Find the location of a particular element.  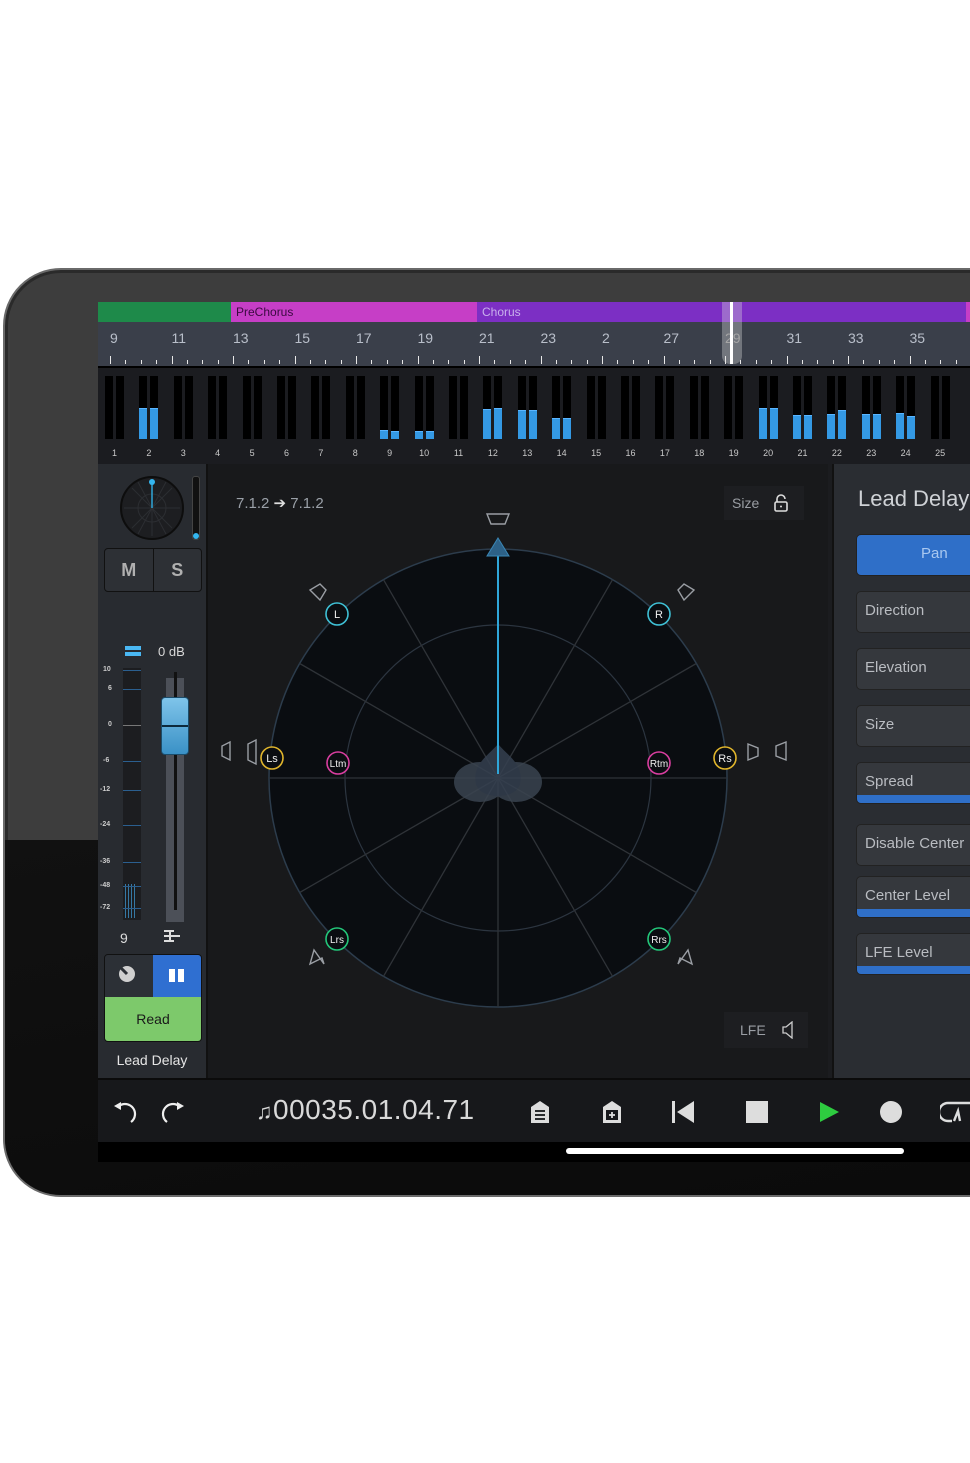

return-to-start-button is located at coordinates (683, 1112).